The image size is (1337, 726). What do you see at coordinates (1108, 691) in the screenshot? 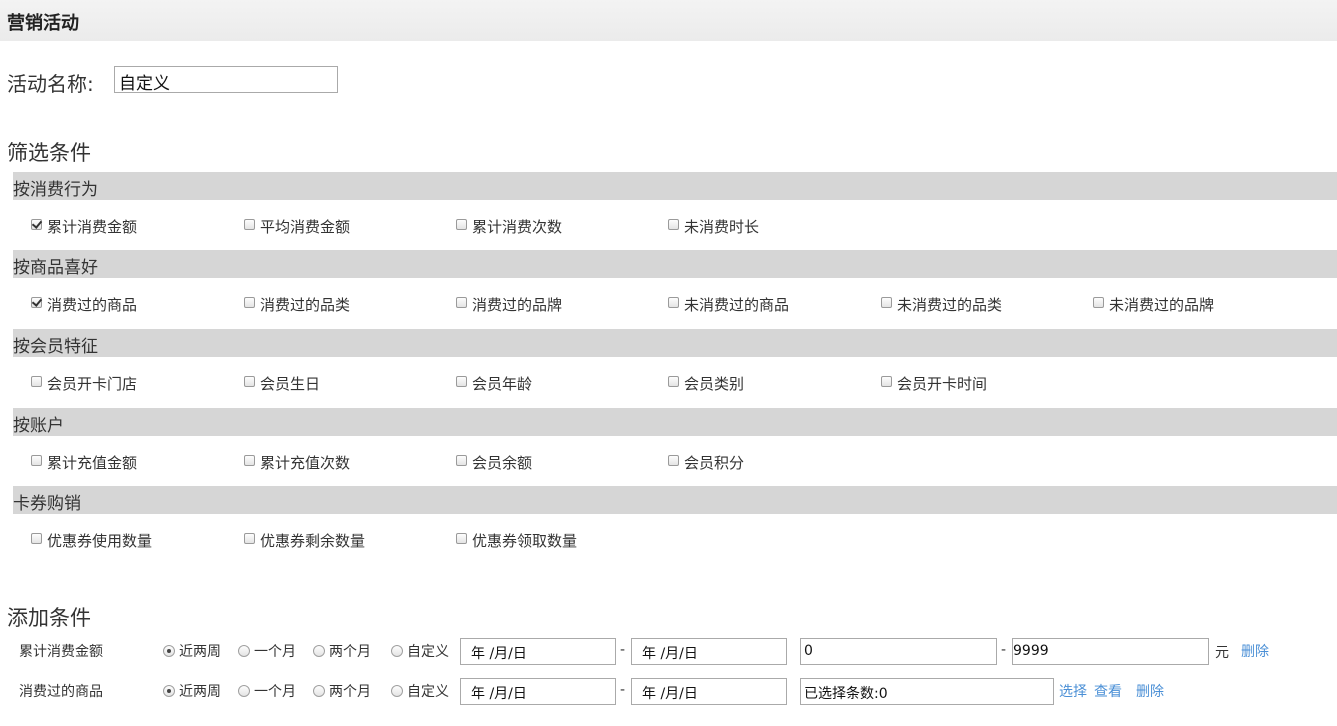
I see `view-link: 查看` at bounding box center [1108, 691].